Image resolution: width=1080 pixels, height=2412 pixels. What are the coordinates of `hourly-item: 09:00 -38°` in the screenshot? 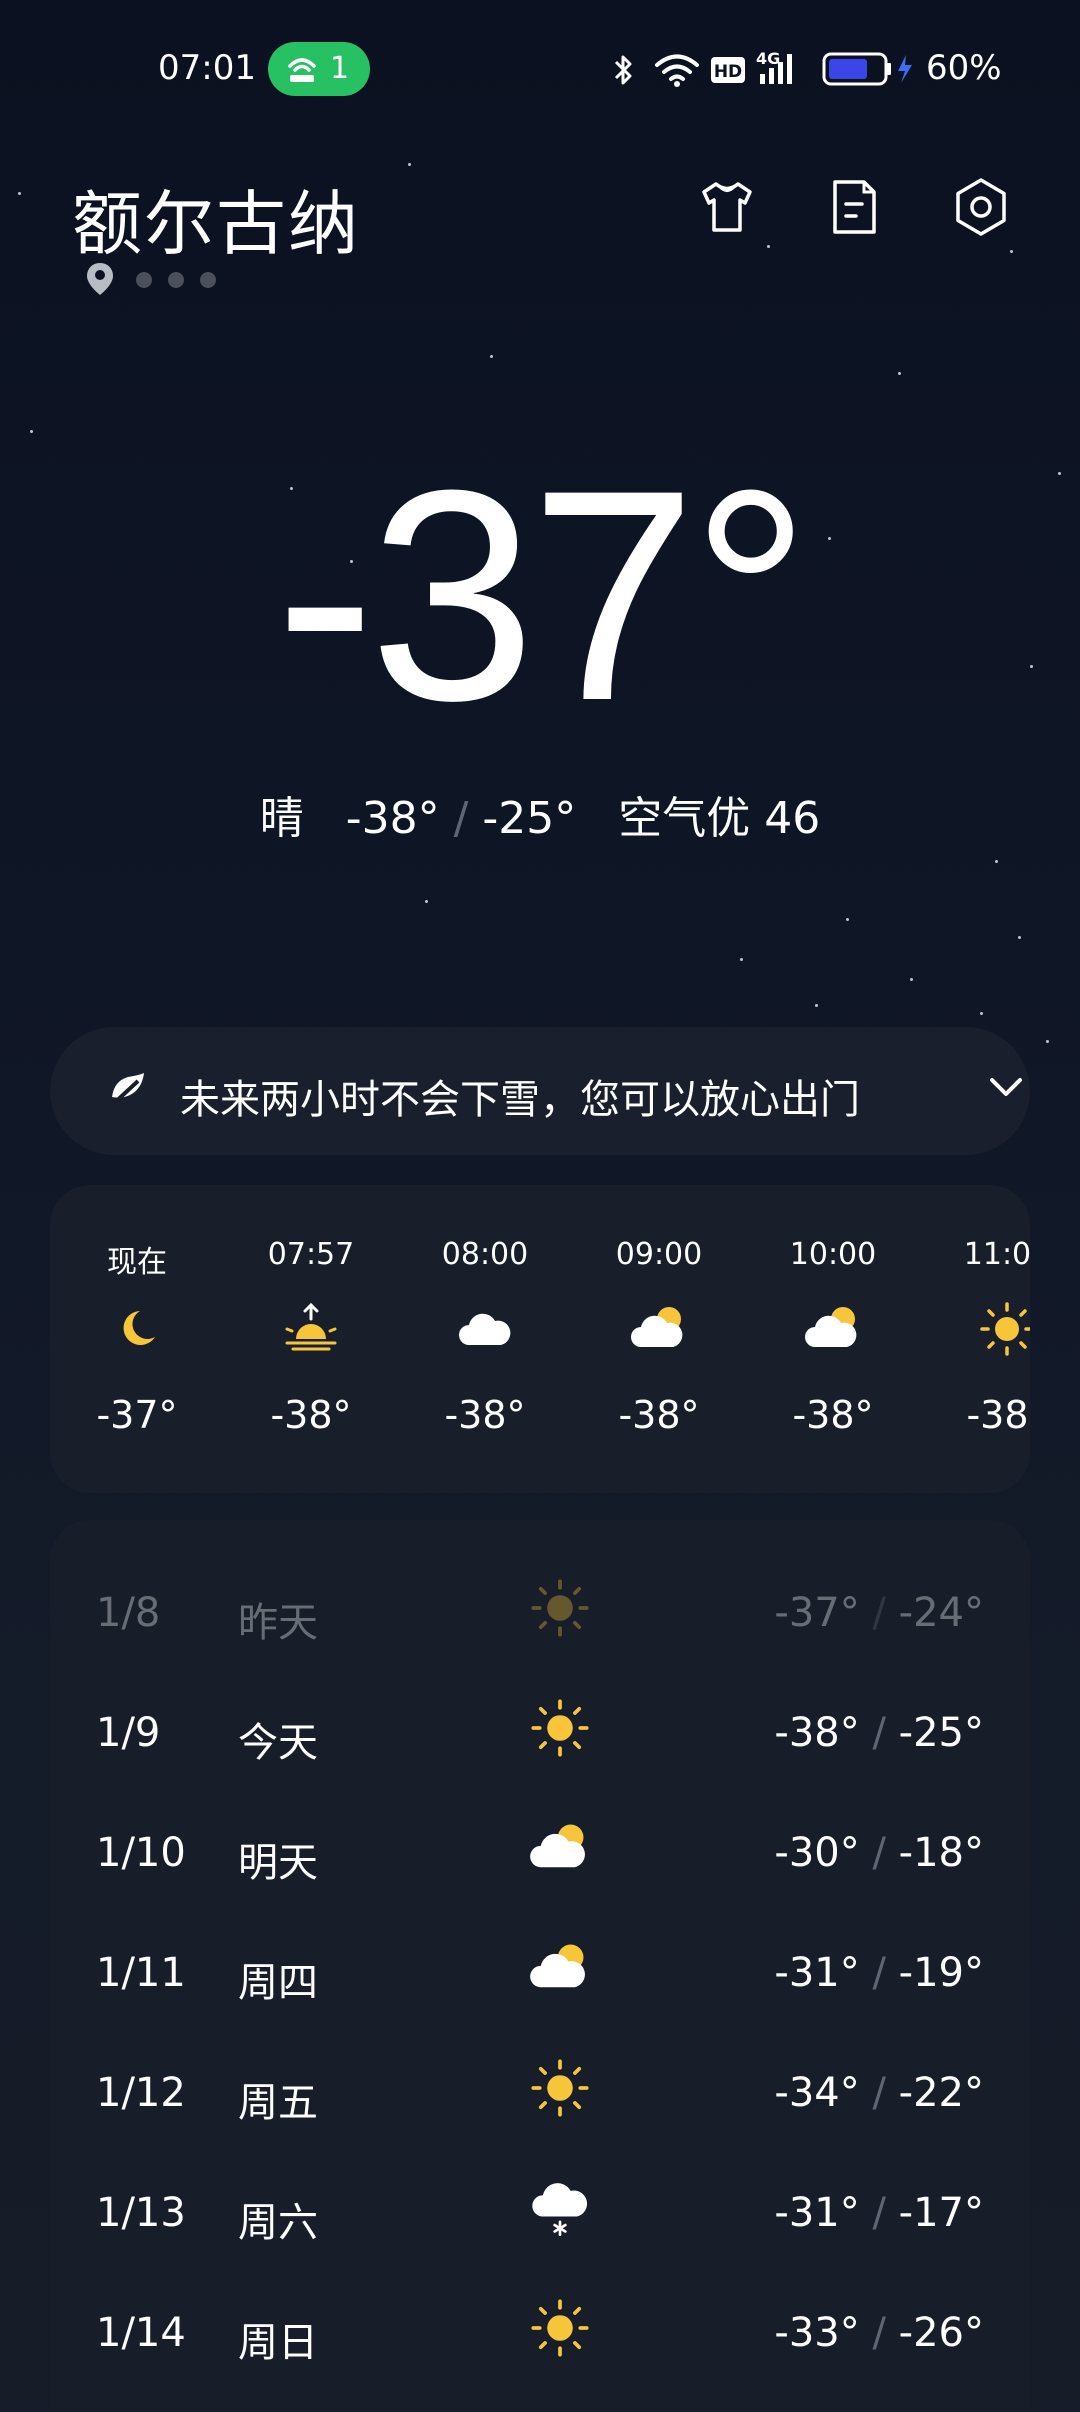 It's located at (659, 1339).